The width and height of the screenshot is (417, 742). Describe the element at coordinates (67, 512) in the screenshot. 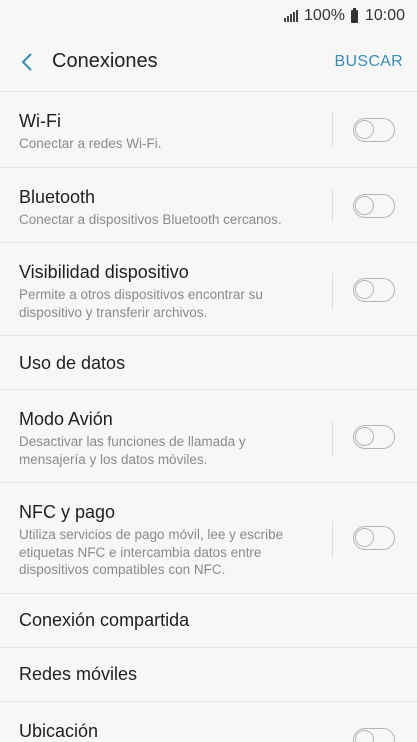

I see `item-title: NFC y pago` at that location.